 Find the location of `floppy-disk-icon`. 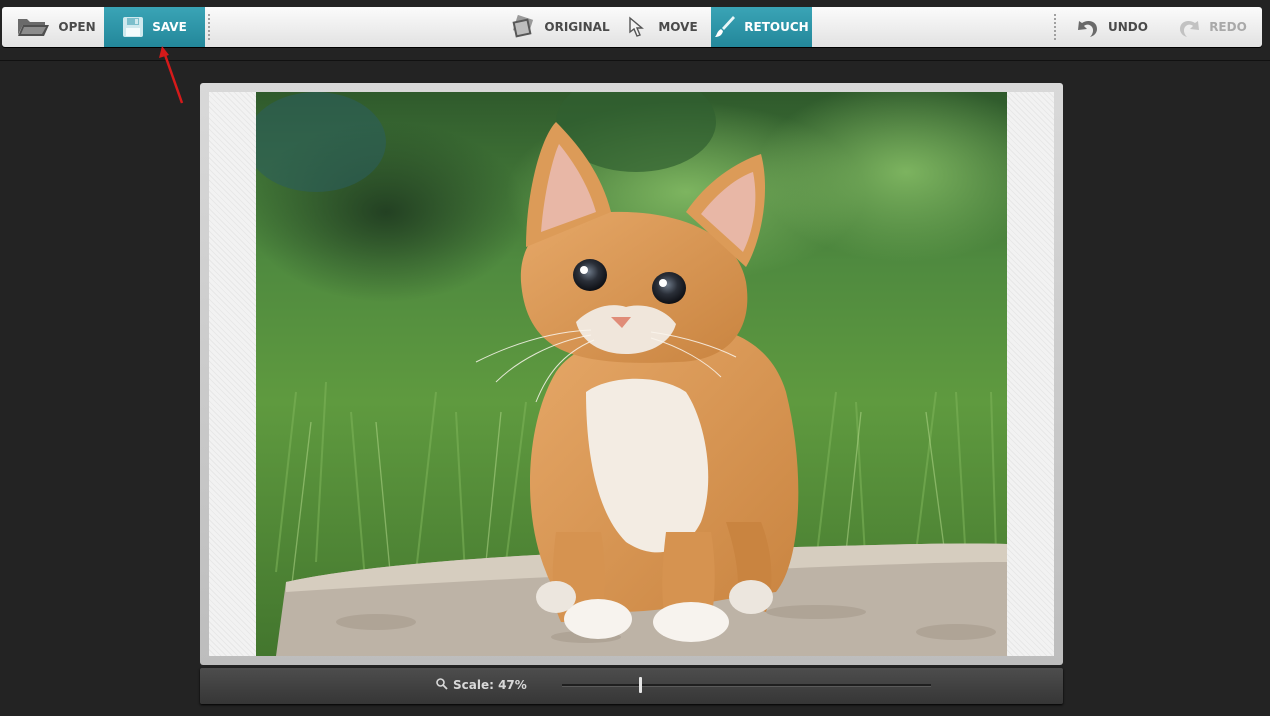

floppy-disk-icon is located at coordinates (133, 27).